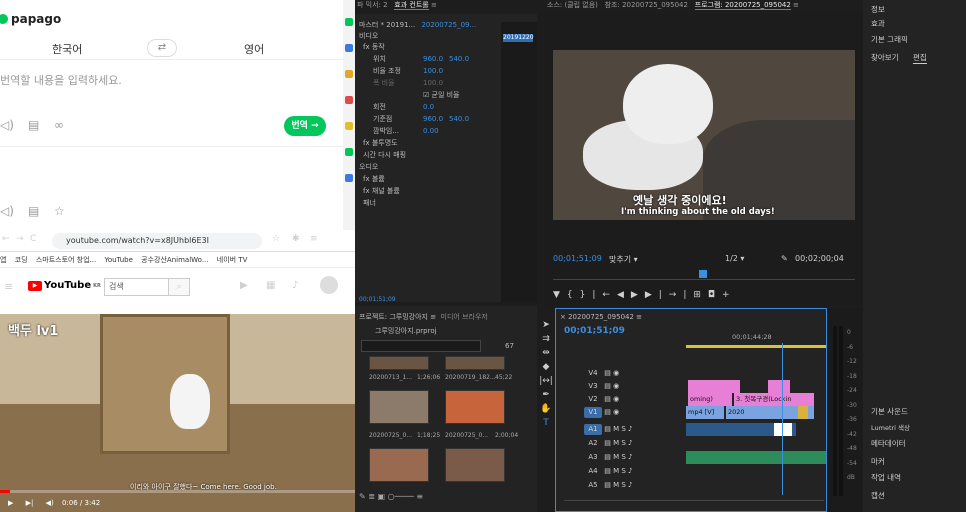 This screenshot has height=512, width=966. Describe the element at coordinates (441, 95) in the screenshot. I see `uniform-scale-checkbox: ☑ 균일 비율` at that location.